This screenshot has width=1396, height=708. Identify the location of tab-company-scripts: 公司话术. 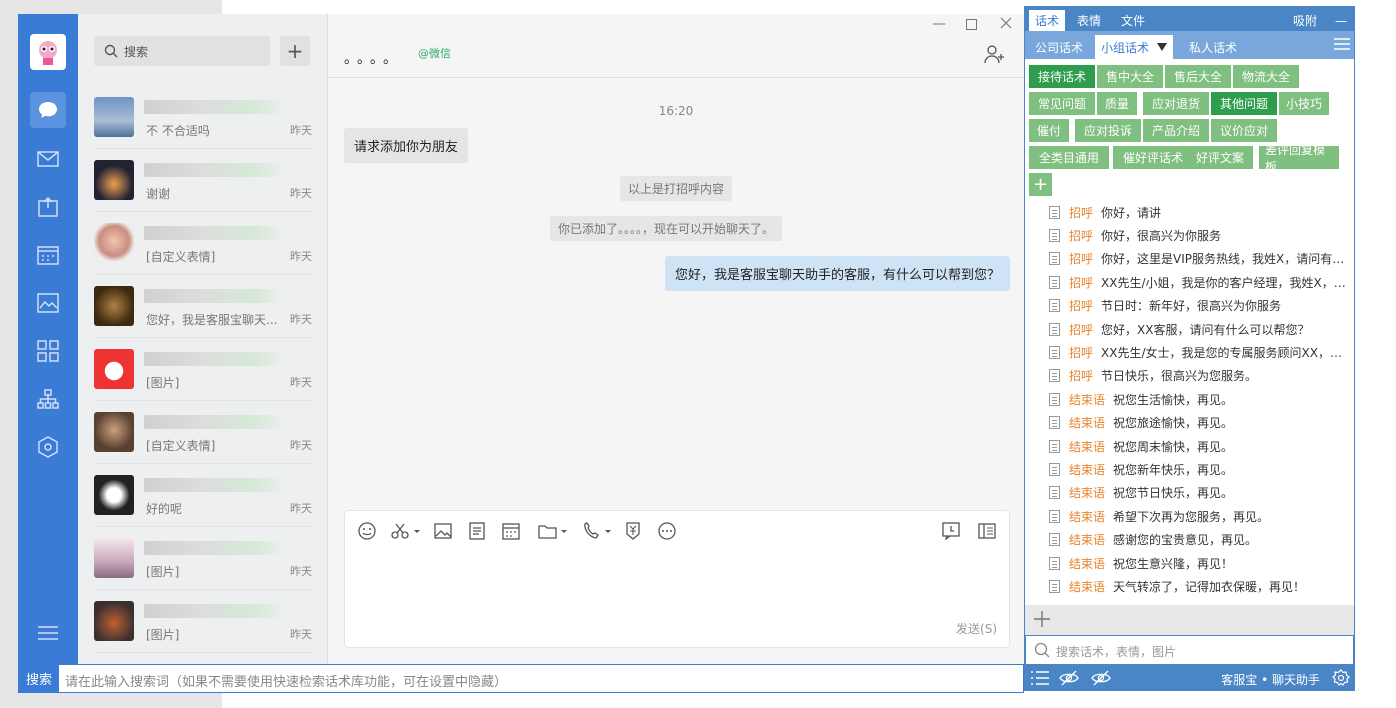
(1059, 47).